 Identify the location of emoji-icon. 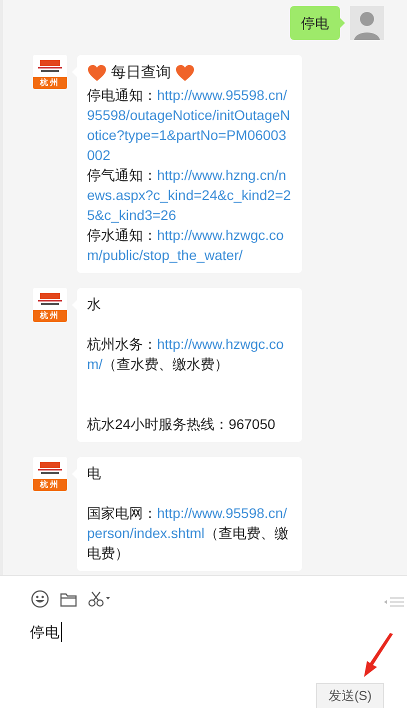
(40, 599).